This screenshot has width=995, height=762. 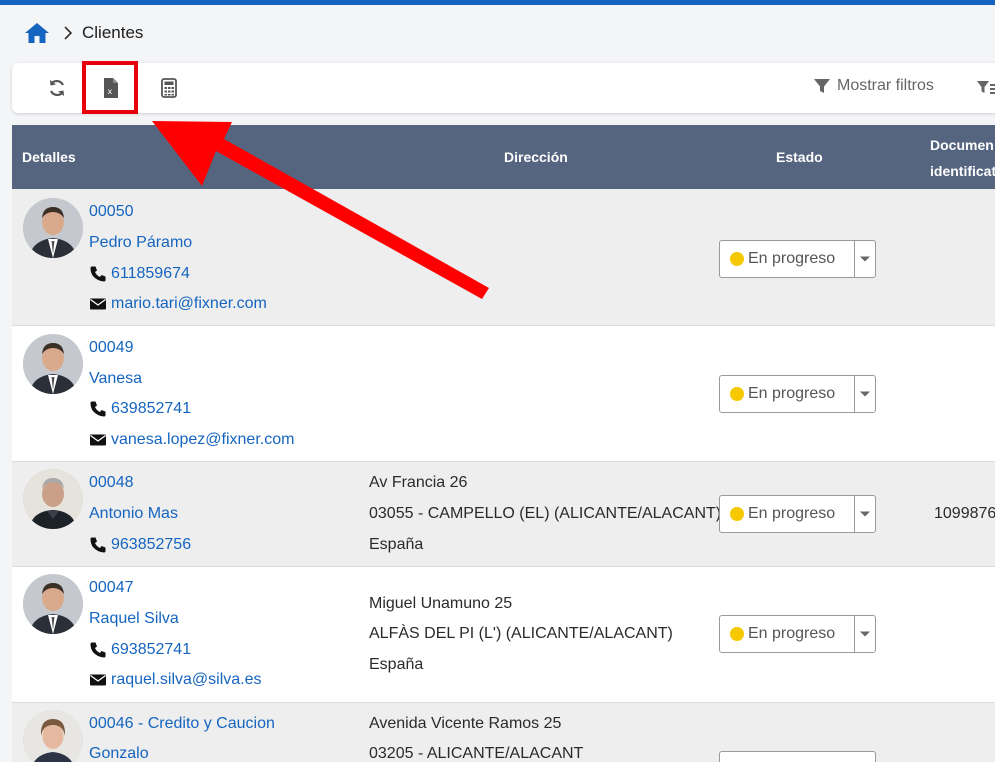 I want to click on export-highlight-box, so click(x=110, y=87).